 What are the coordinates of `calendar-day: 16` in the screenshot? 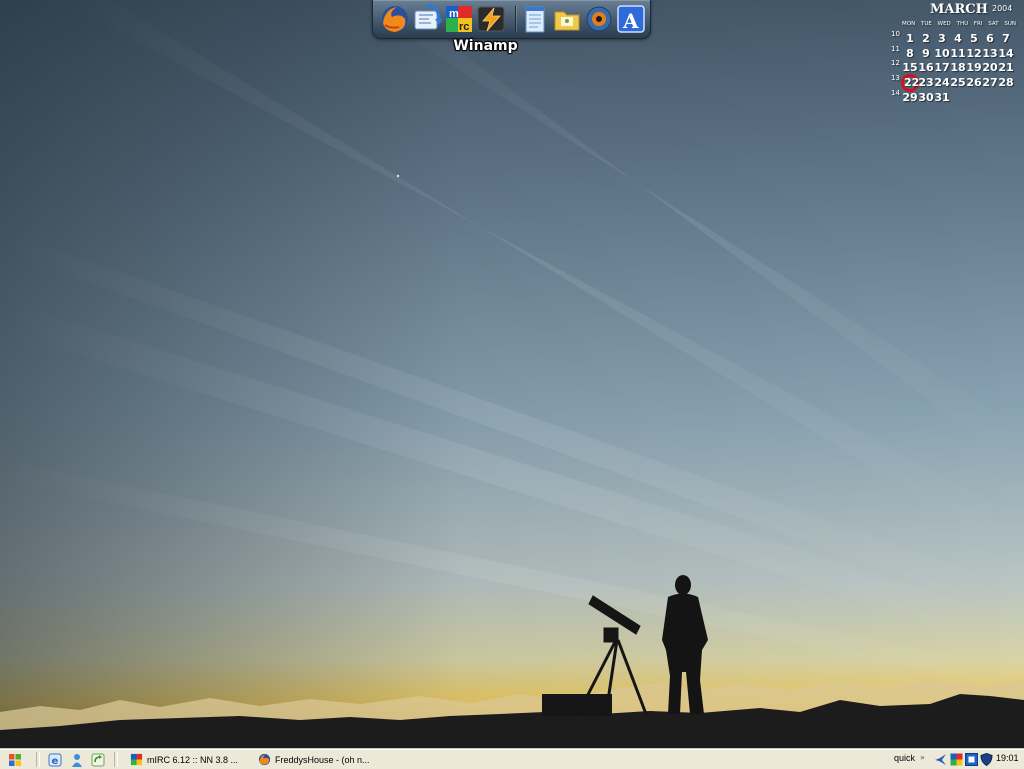 It's located at (926, 67).